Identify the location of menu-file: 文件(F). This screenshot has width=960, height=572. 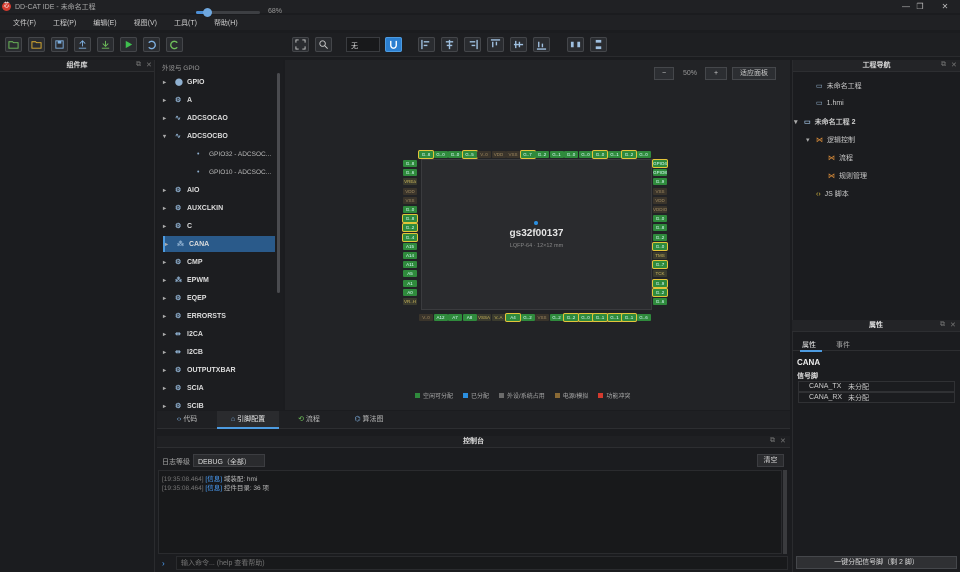
(28, 23).